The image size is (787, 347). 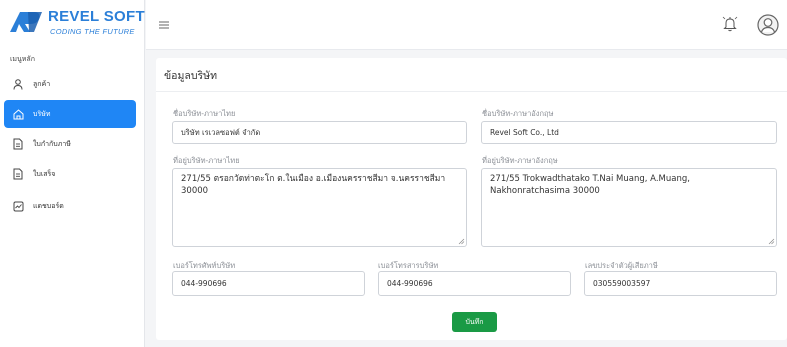 I want to click on sidebar-item-company: บริษัท, so click(x=70, y=114).